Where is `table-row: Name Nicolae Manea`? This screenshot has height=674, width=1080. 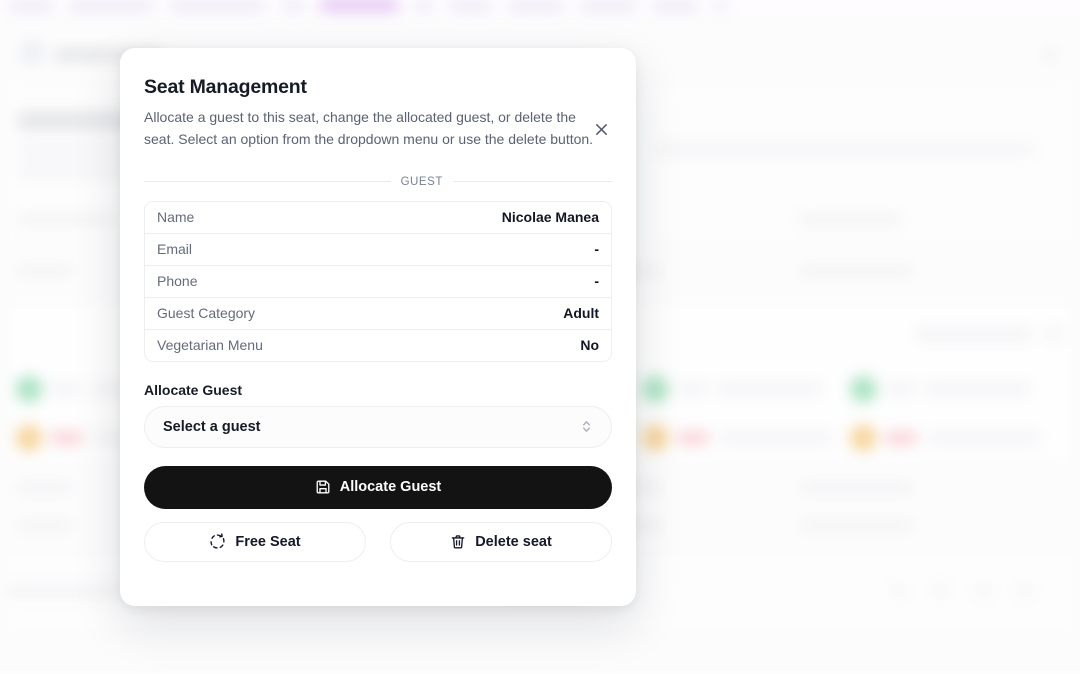 table-row: Name Nicolae Manea is located at coordinates (378, 218).